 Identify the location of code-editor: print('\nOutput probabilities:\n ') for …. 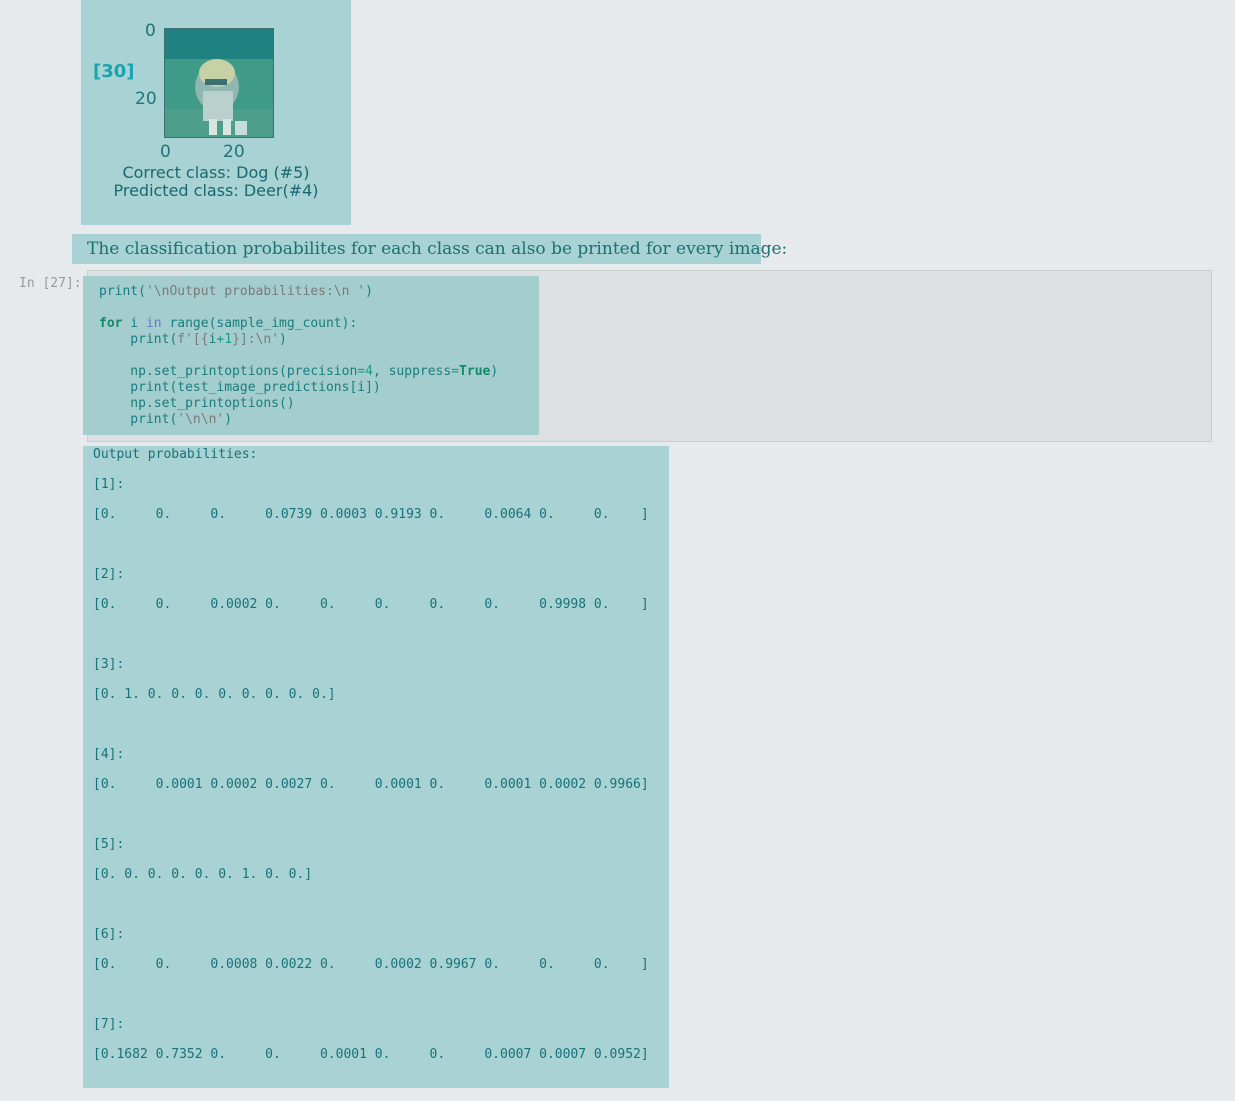
(311, 355).